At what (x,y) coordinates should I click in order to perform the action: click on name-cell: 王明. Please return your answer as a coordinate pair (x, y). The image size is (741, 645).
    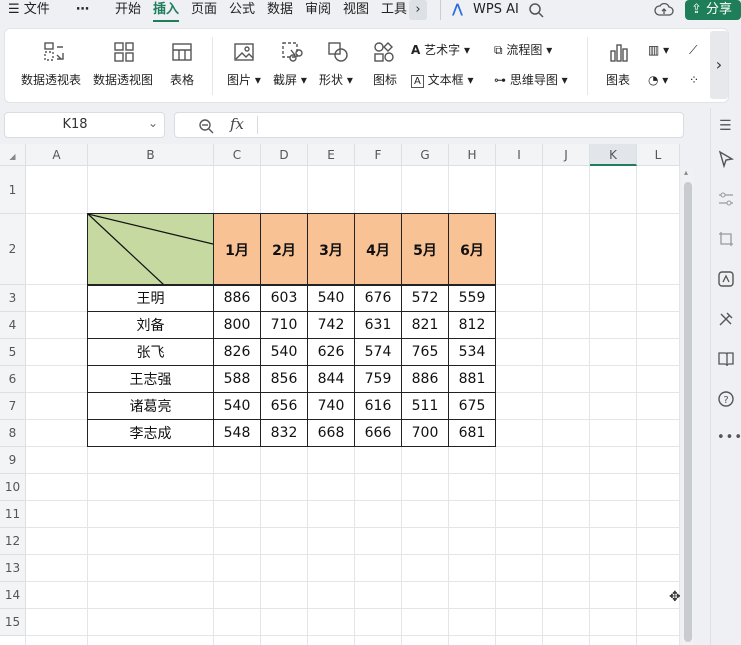
    Looking at the image, I should click on (150, 298).